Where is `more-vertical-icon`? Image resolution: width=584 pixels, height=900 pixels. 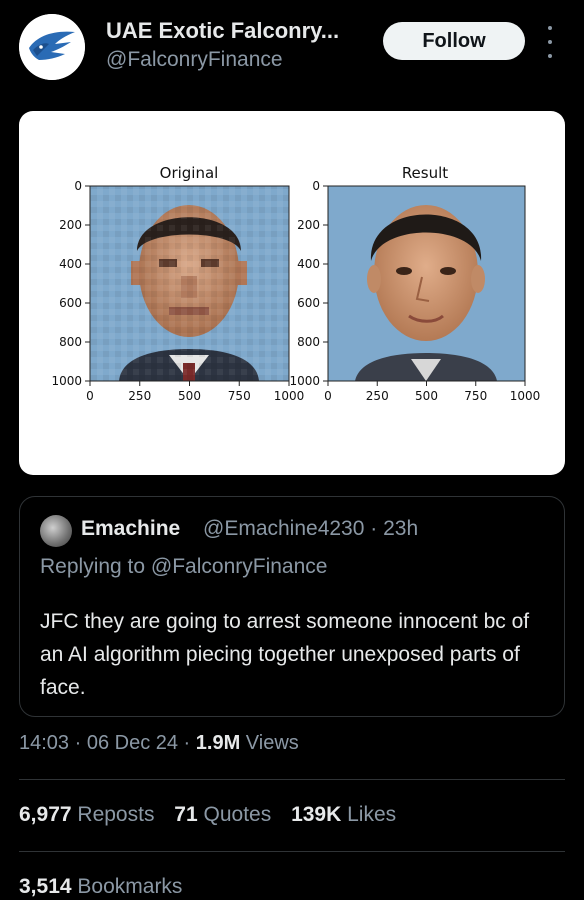
more-vertical-icon is located at coordinates (550, 42).